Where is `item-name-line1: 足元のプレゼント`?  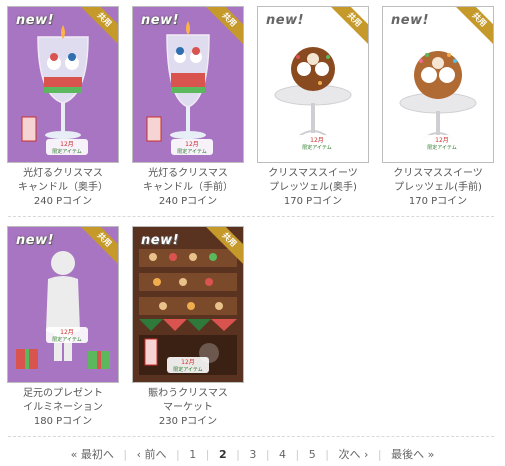
item-name-line1: 足元のプレゼント is located at coordinates (63, 393).